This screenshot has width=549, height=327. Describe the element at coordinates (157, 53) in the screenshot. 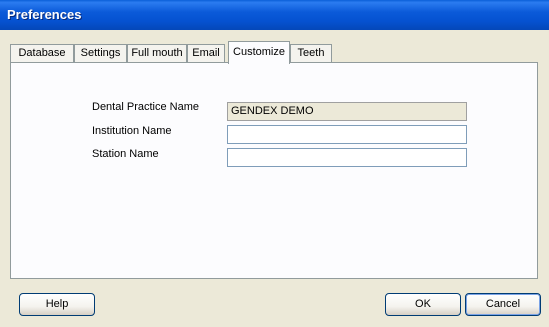

I see `tab-full-mouth: Full mouth` at that location.